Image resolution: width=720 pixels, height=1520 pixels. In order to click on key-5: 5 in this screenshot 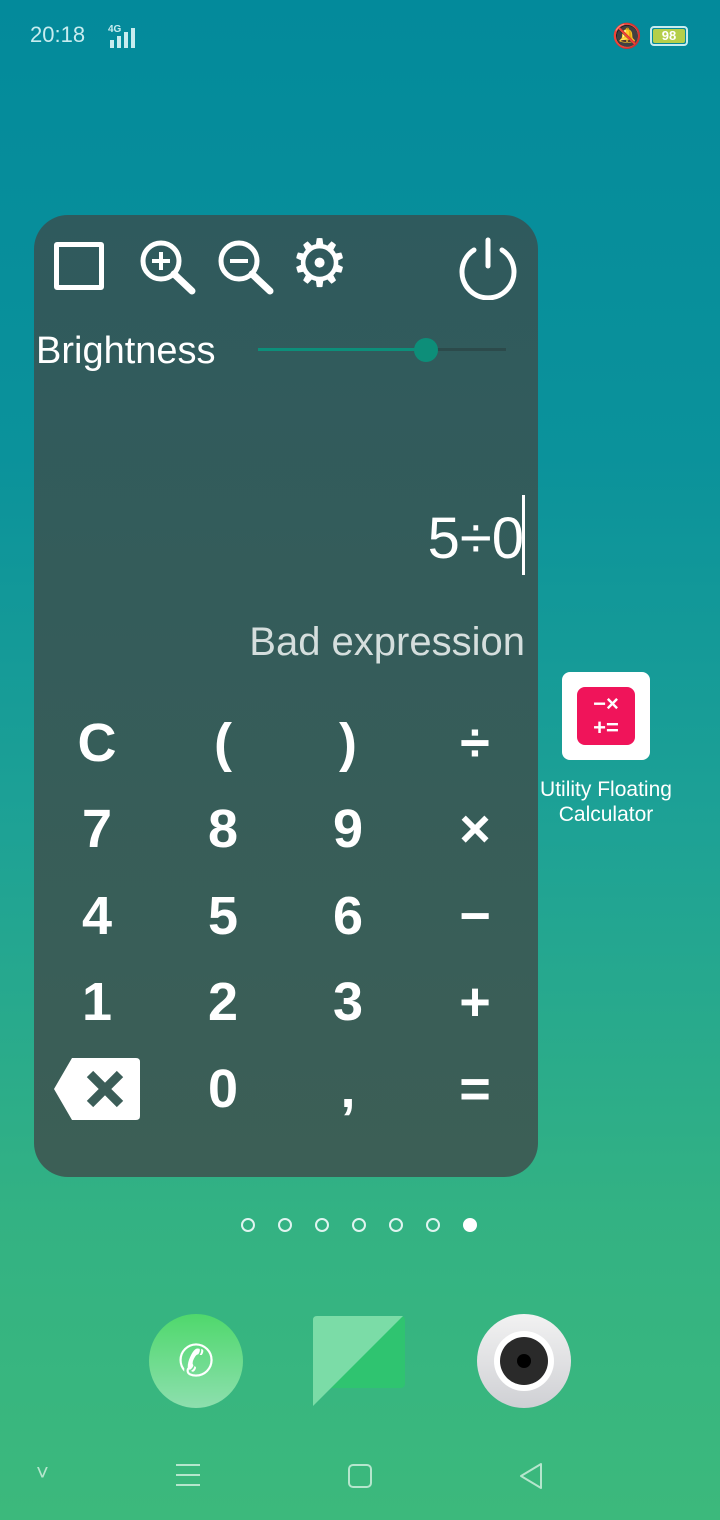, I will do `click(223, 916)`.